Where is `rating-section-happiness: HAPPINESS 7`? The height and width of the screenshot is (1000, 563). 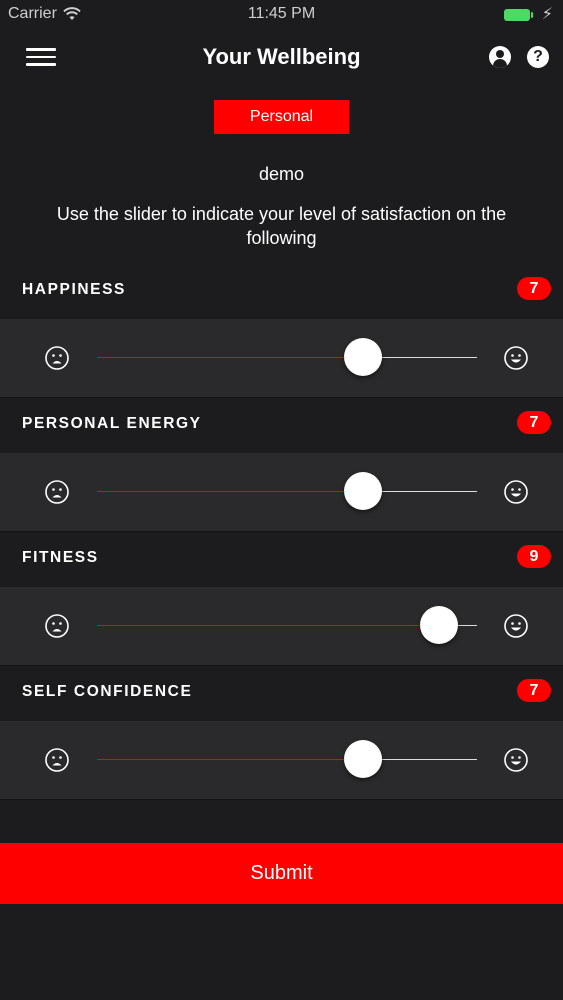
rating-section-happiness: HAPPINESS 7 is located at coordinates (281, 331).